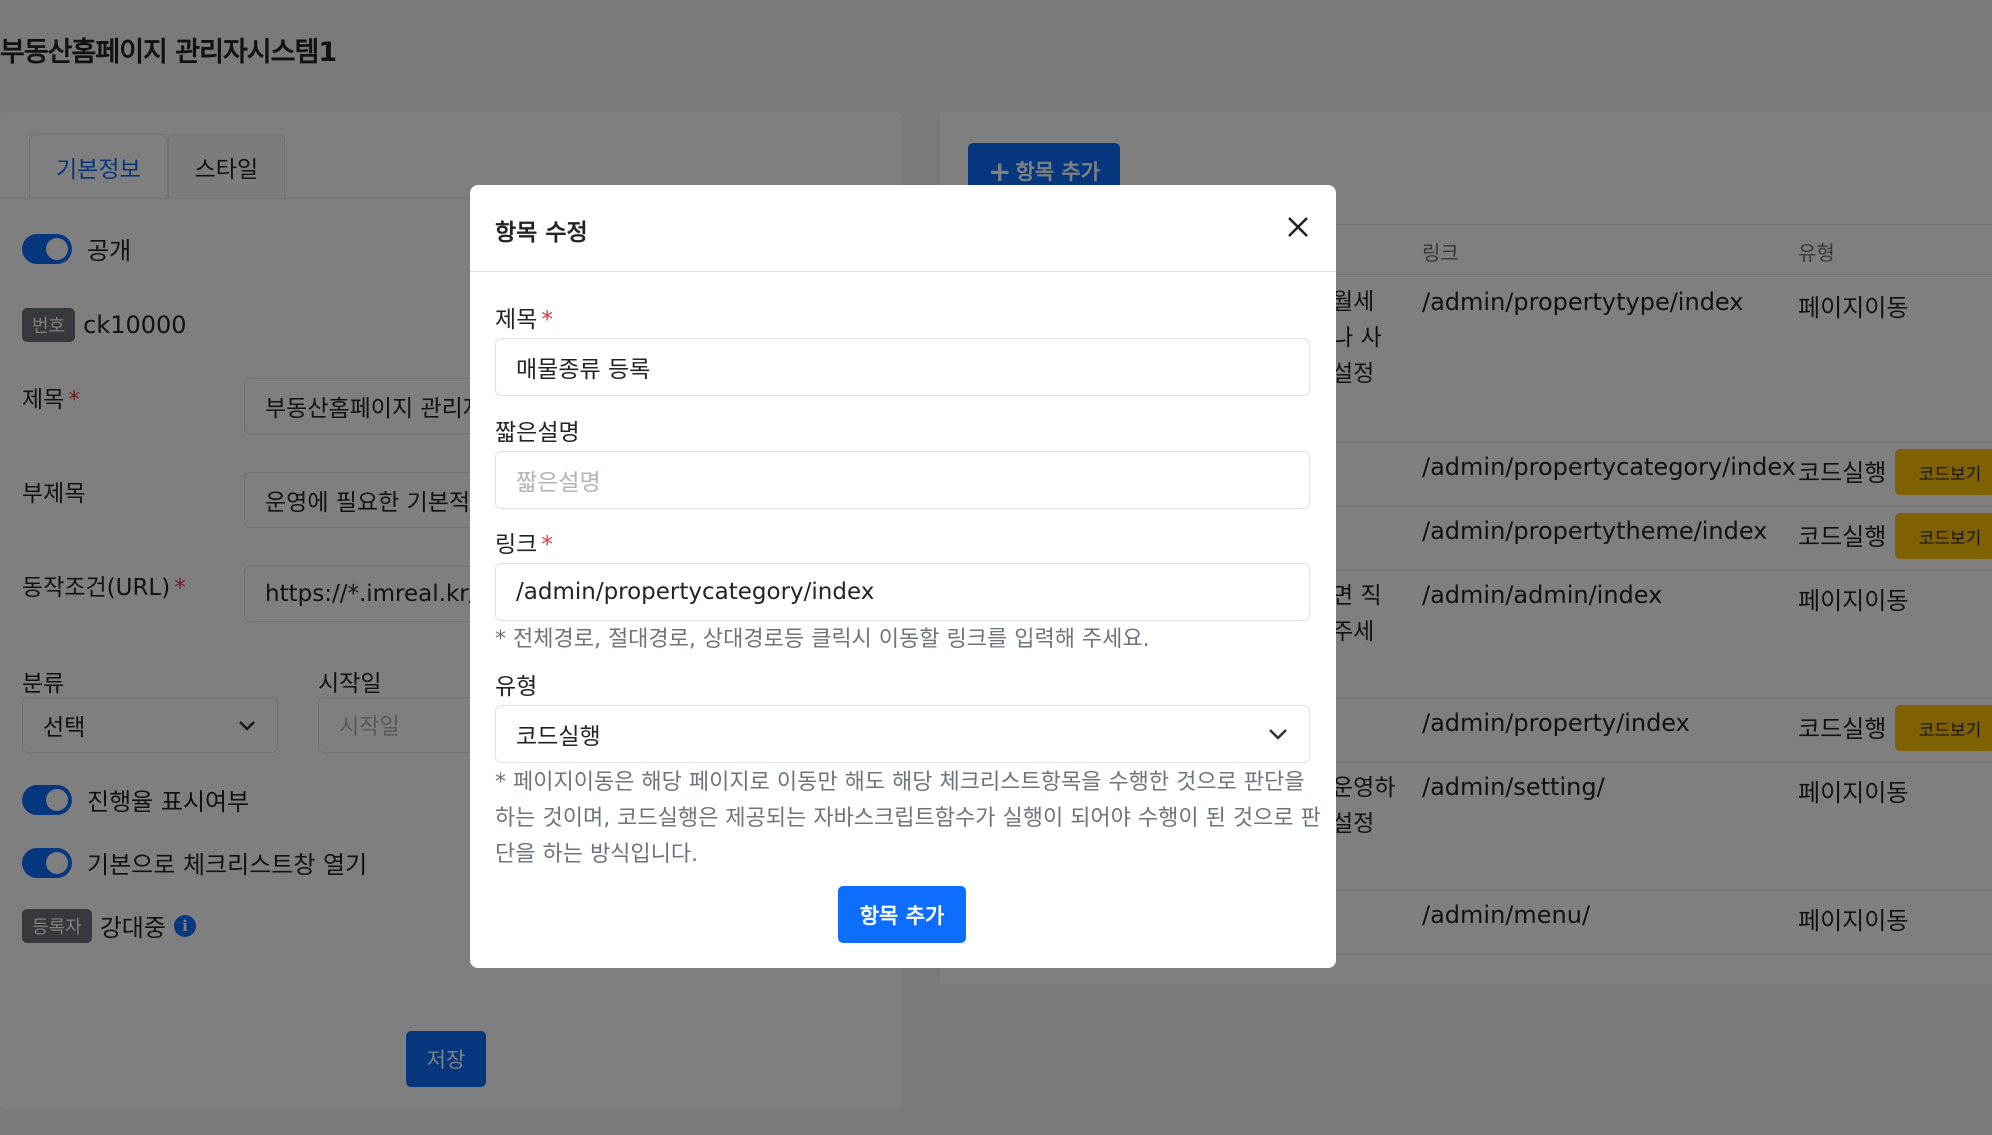 The height and width of the screenshot is (1135, 1992). I want to click on type-select: 코드실행, so click(902, 734).